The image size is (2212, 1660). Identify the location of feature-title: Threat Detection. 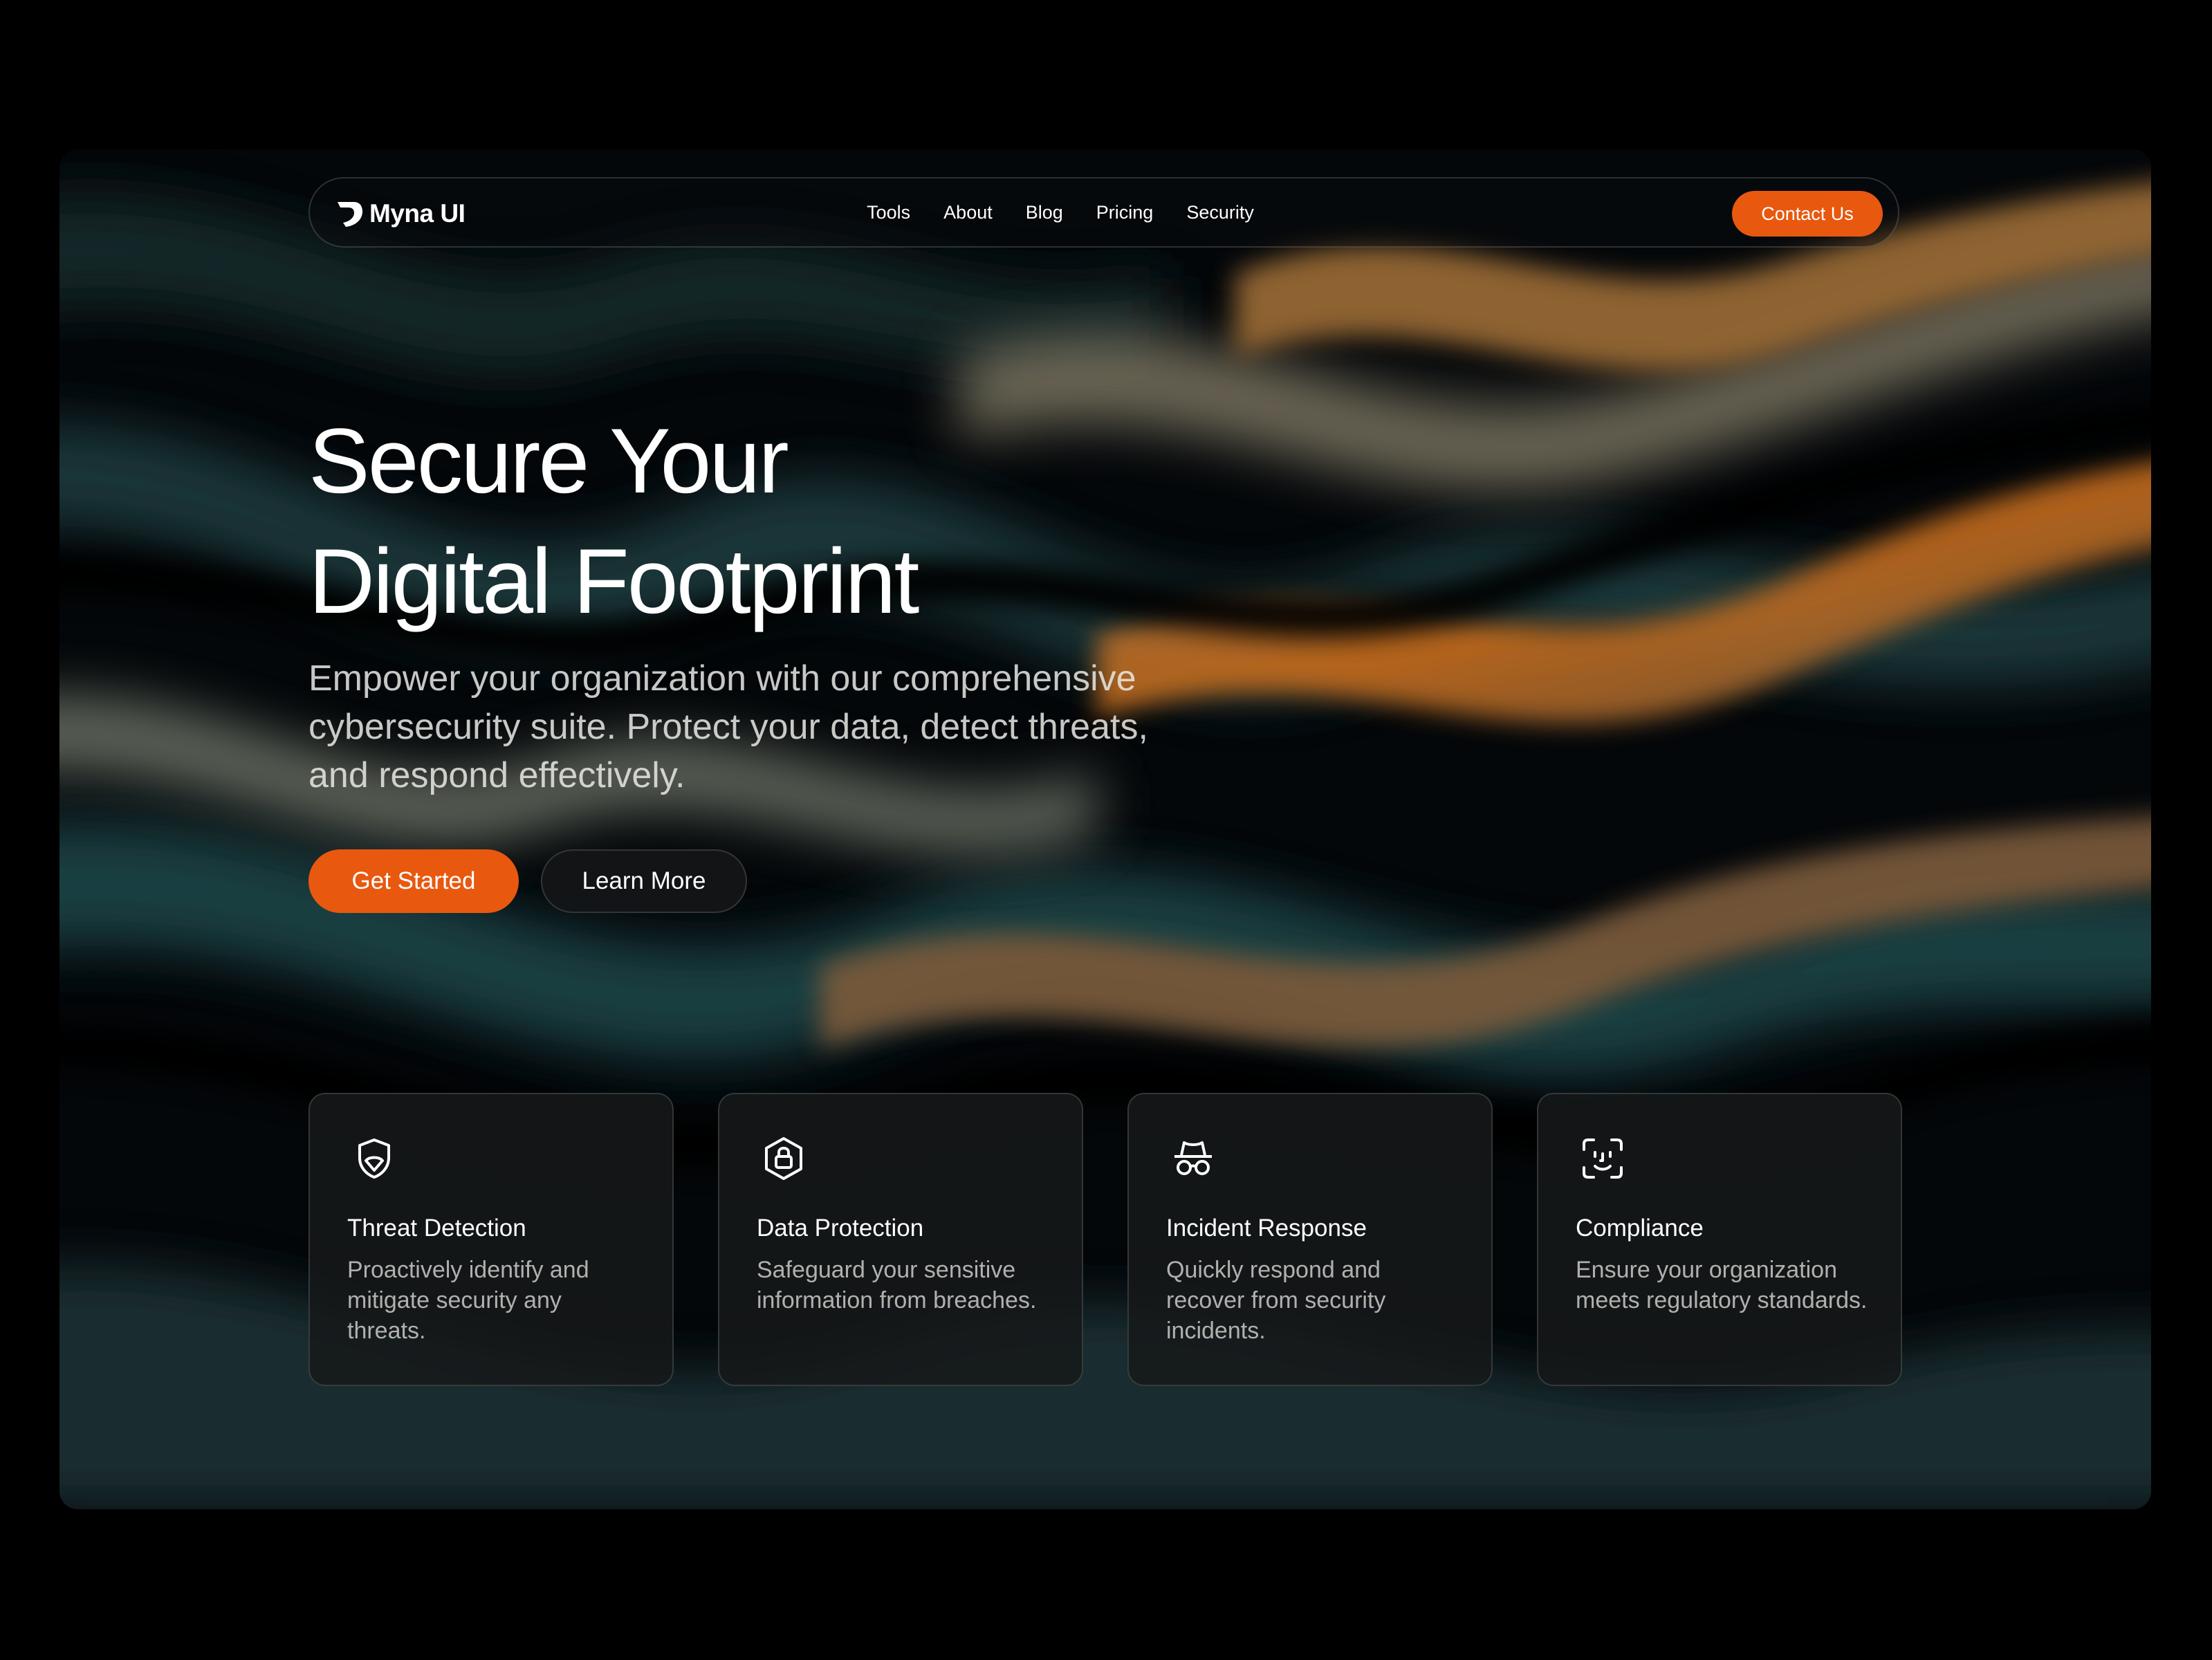
(436, 1228).